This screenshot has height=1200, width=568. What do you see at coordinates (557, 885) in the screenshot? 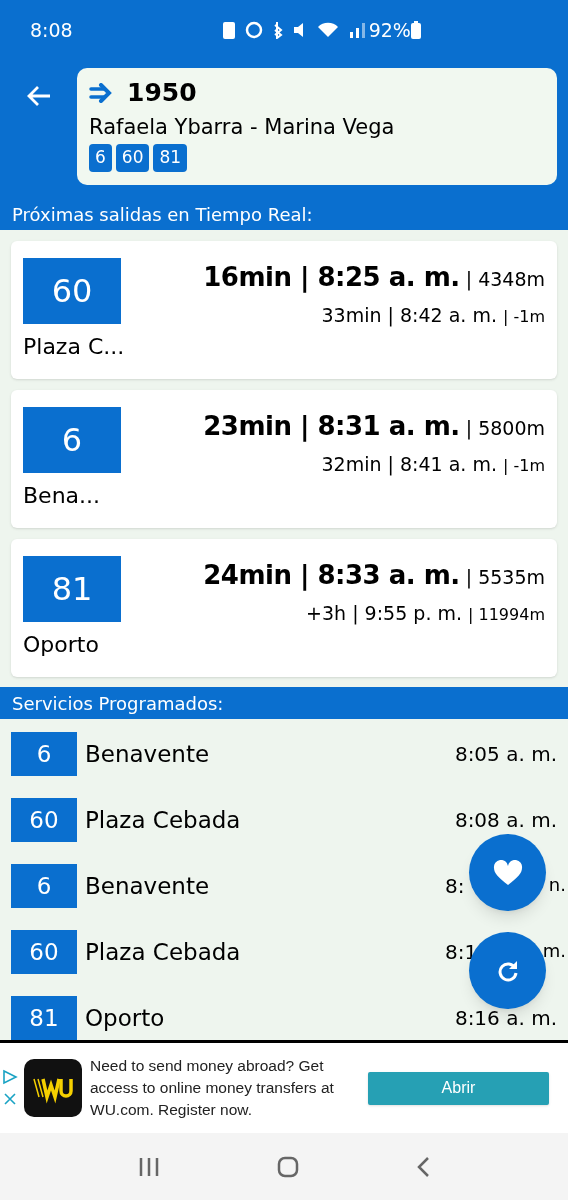
I see `scheduled-time: n.` at bounding box center [557, 885].